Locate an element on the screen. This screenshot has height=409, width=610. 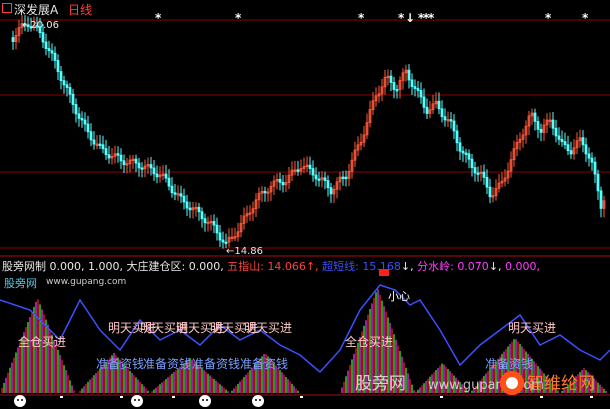
careful-label: 小心 is located at coordinates (399, 296).